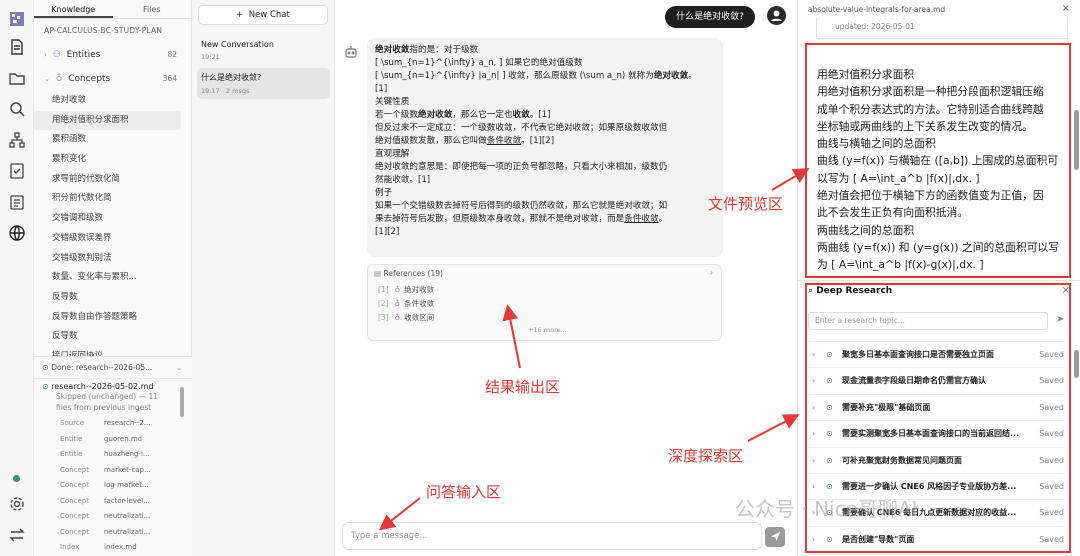  What do you see at coordinates (826, 509) in the screenshot?
I see `watermark: 公众号 · Nice哥聊AI` at bounding box center [826, 509].